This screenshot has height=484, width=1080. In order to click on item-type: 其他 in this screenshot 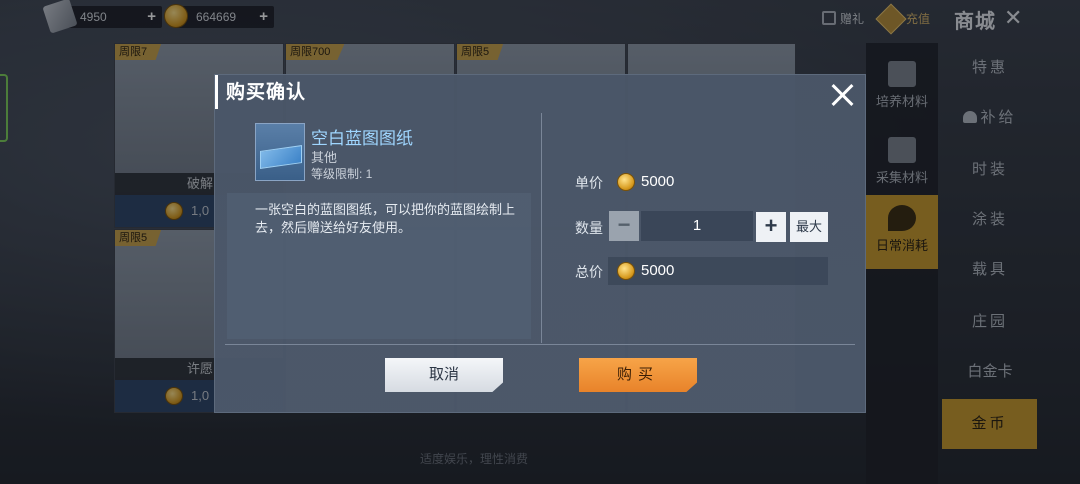, I will do `click(324, 157)`.